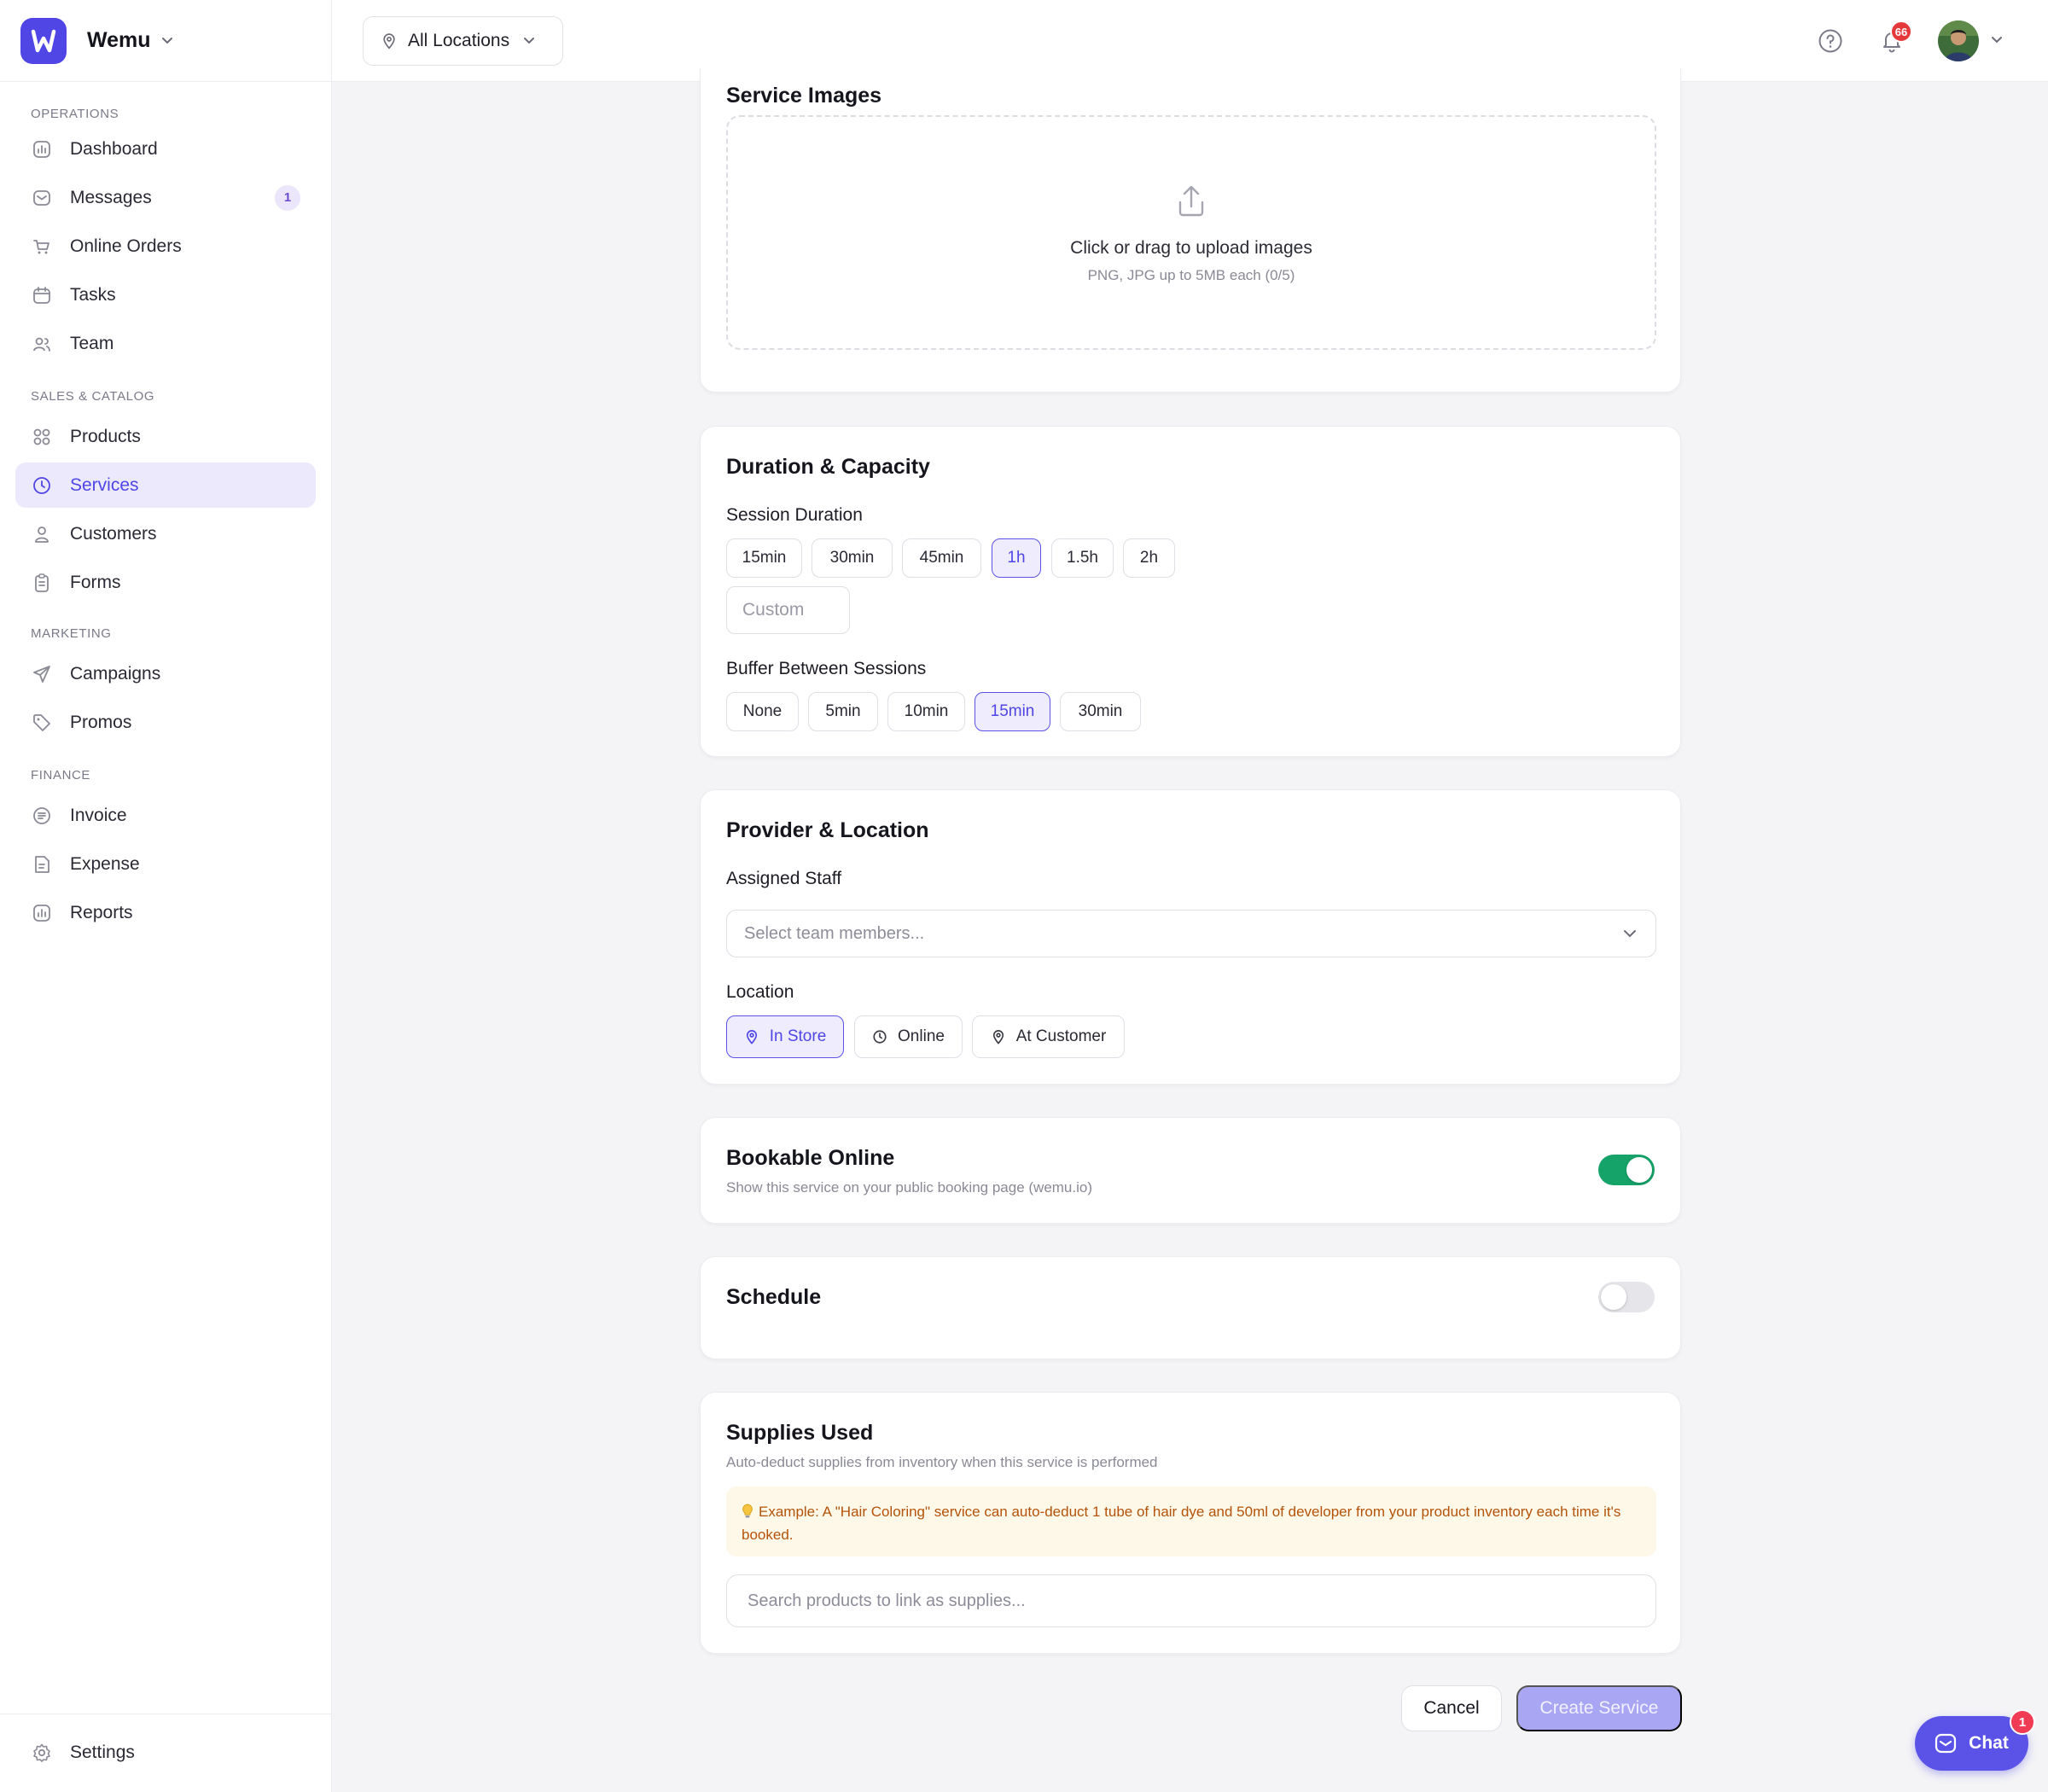 This screenshot has height=1792, width=2048. I want to click on sidebar-item-invoice: Invoice, so click(165, 815).